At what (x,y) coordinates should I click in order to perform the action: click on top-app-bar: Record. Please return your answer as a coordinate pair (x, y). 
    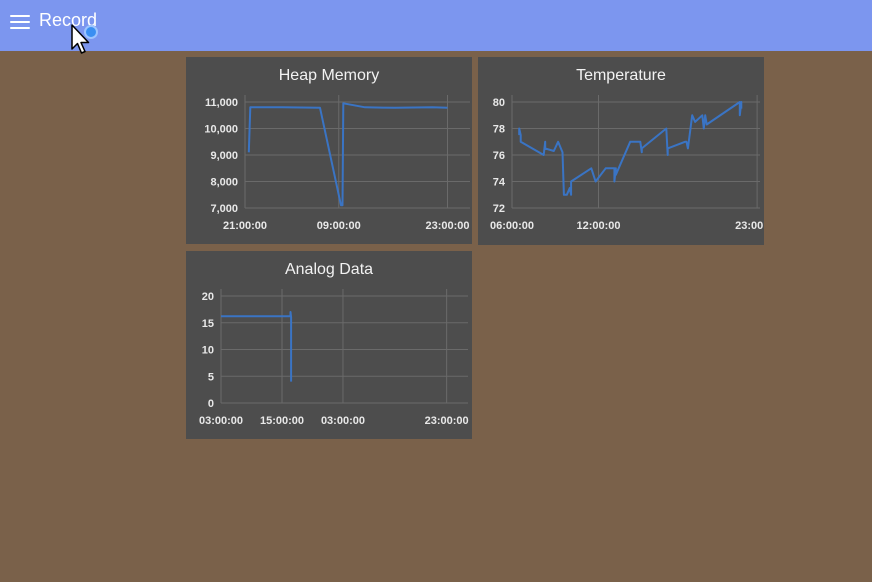
    Looking at the image, I should click on (436, 27).